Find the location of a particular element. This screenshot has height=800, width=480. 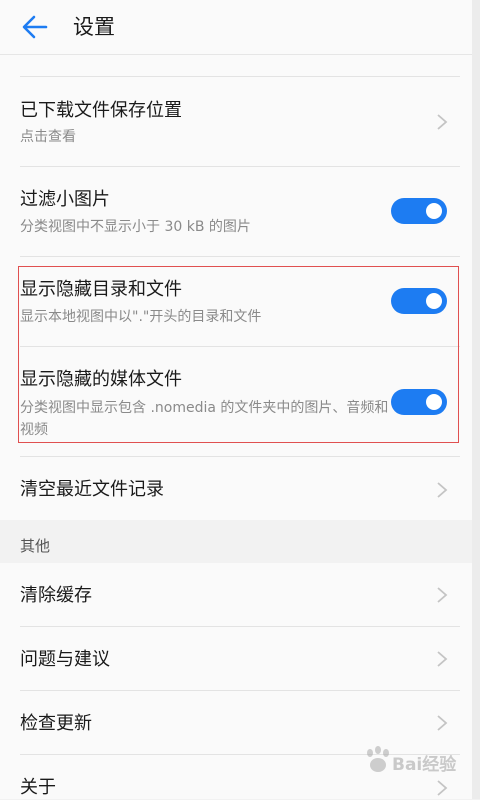

item-label: 过滤小图片 is located at coordinates (65, 199).